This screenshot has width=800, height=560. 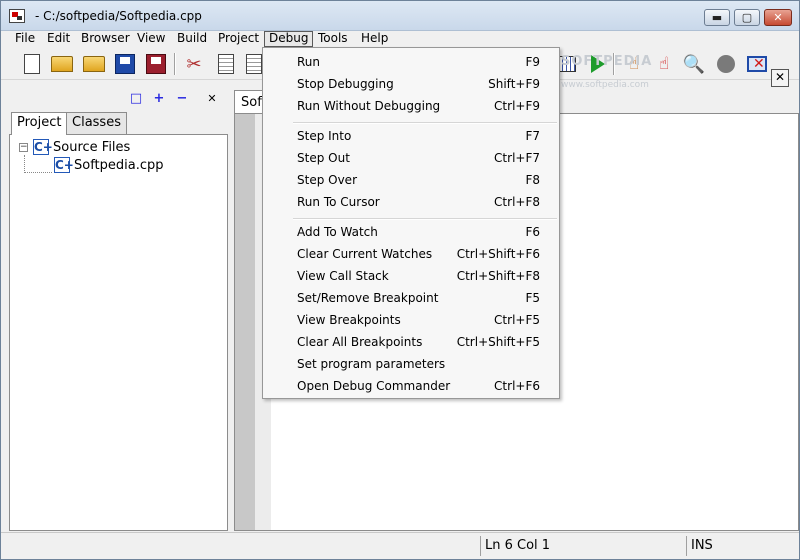 I want to click on cut-icon: ✂, so click(x=194, y=64).